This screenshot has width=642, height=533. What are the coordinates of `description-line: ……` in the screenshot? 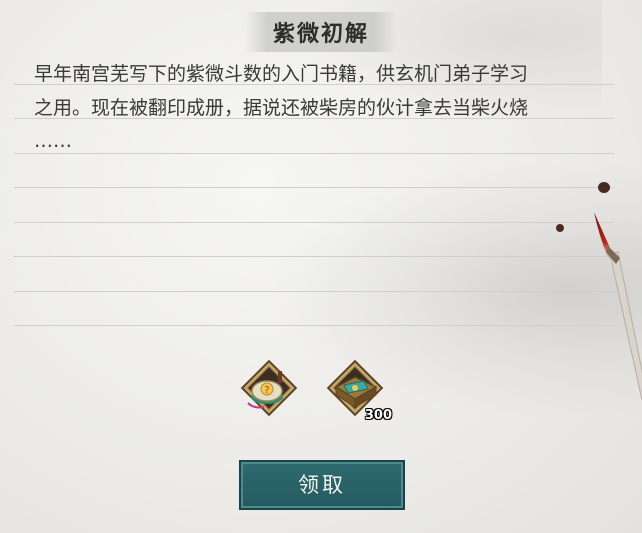 It's located at (53, 141).